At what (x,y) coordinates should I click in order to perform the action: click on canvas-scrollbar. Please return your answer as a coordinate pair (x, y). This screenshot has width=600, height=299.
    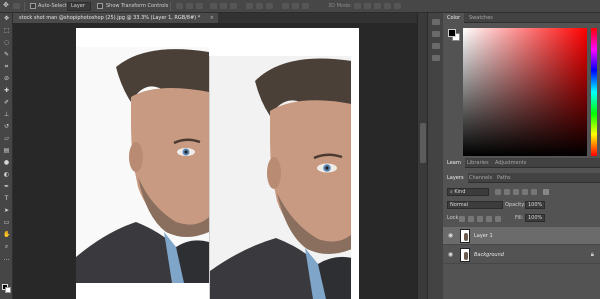
    Looking at the image, I should click on (422, 156).